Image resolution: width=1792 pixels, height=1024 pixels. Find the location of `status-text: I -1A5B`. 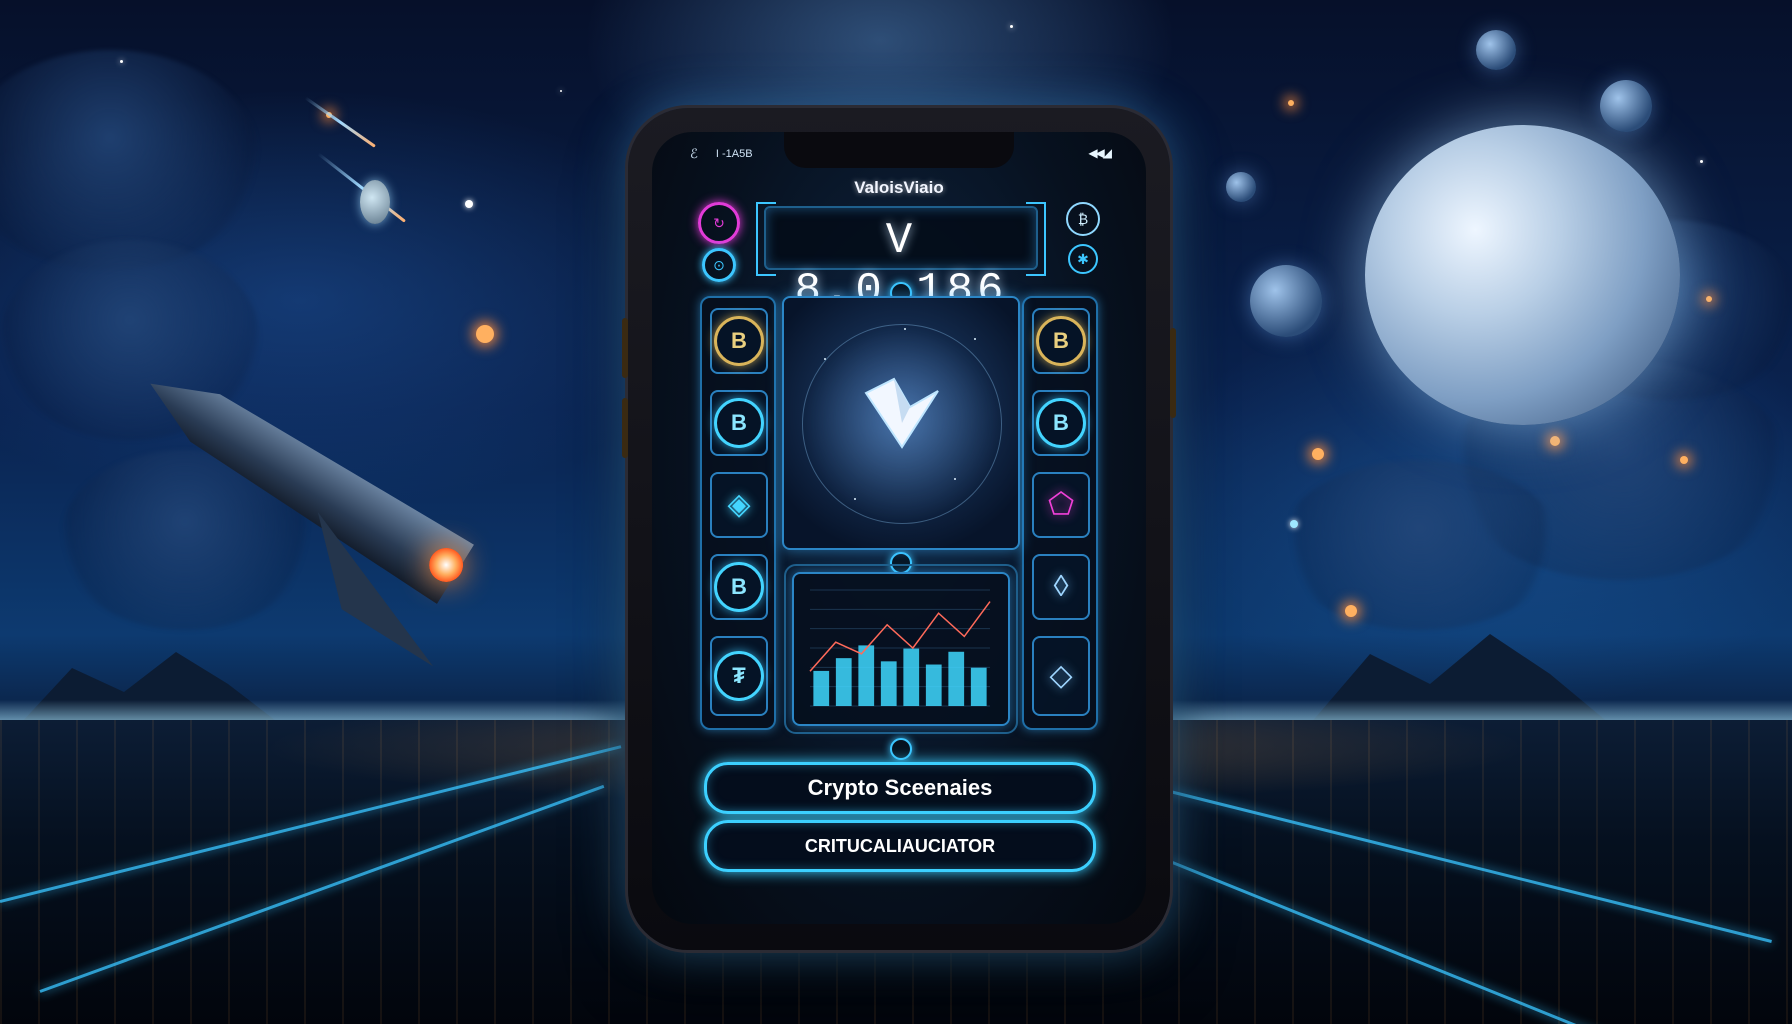

status-text: I -1A5B is located at coordinates (734, 154).